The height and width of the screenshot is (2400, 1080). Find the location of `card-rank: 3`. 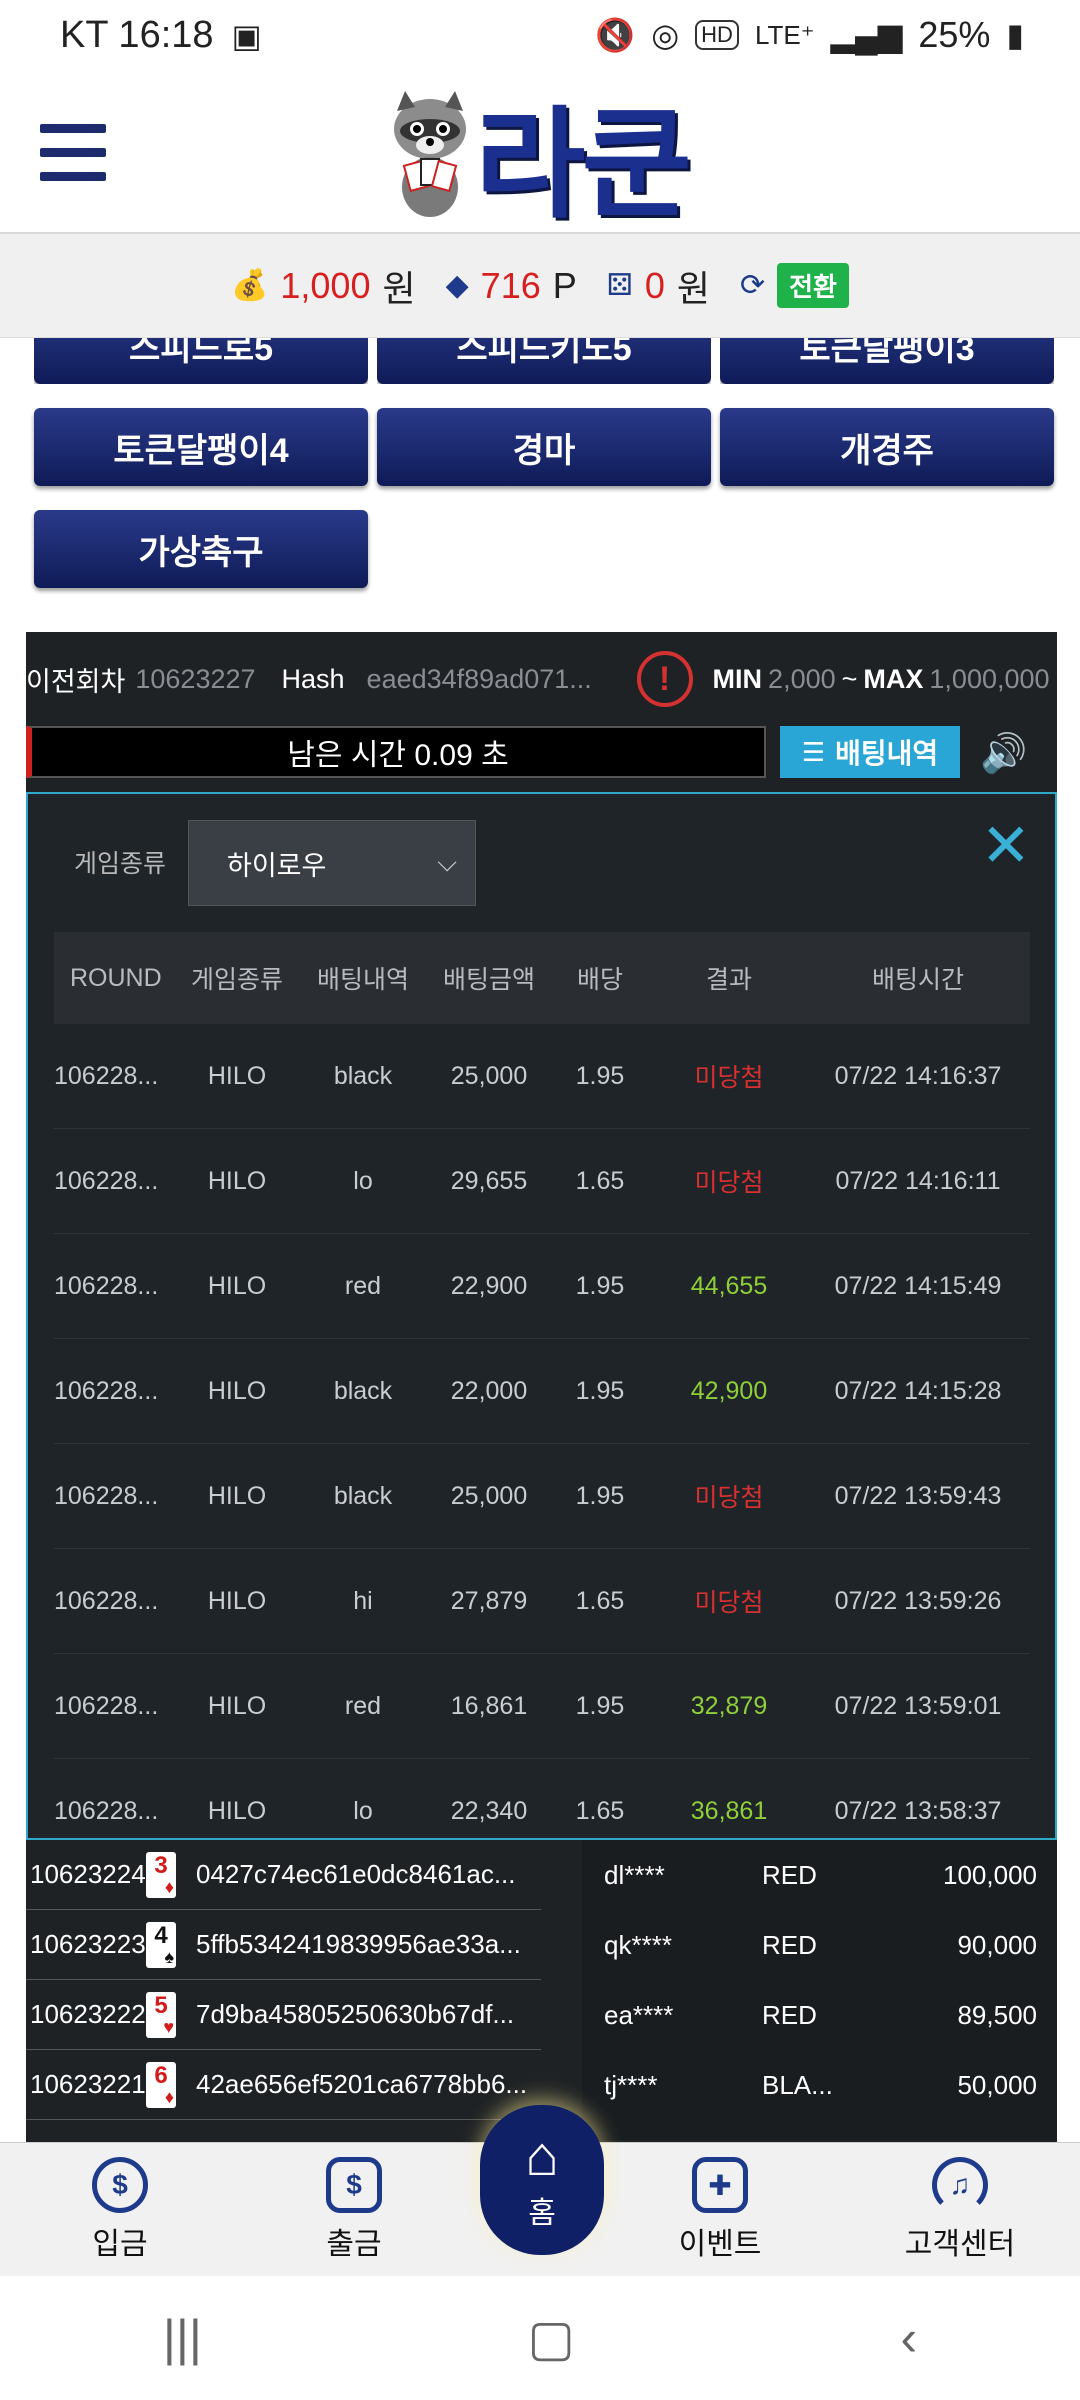

card-rank: 3 is located at coordinates (161, 1865).